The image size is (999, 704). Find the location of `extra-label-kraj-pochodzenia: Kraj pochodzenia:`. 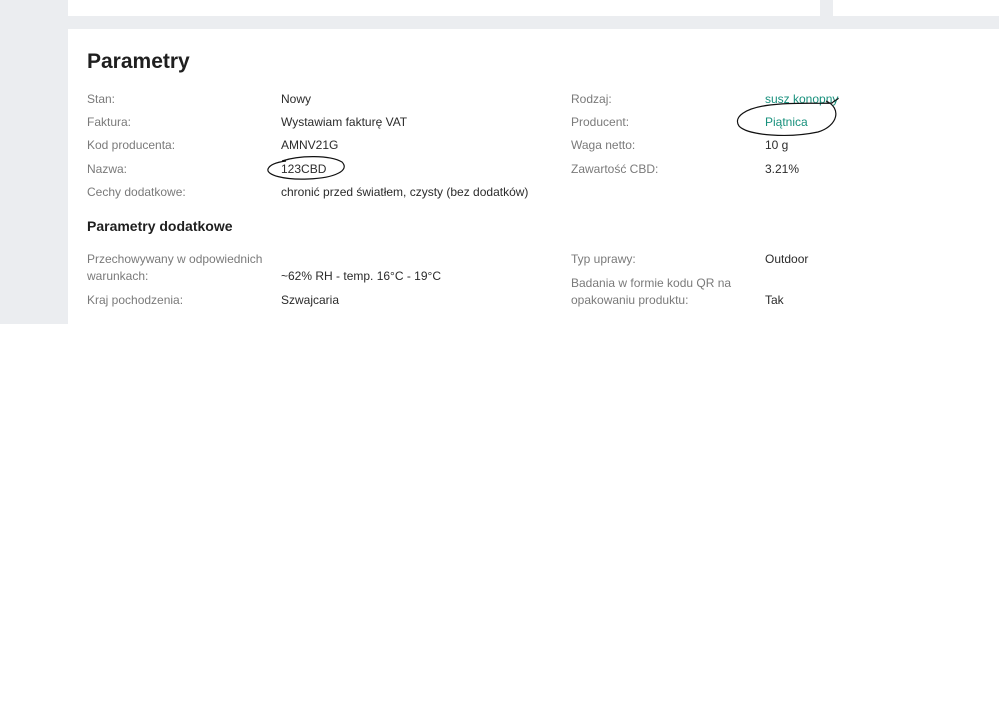

extra-label-kraj-pochodzenia: Kraj pochodzenia: is located at coordinates (135, 300).